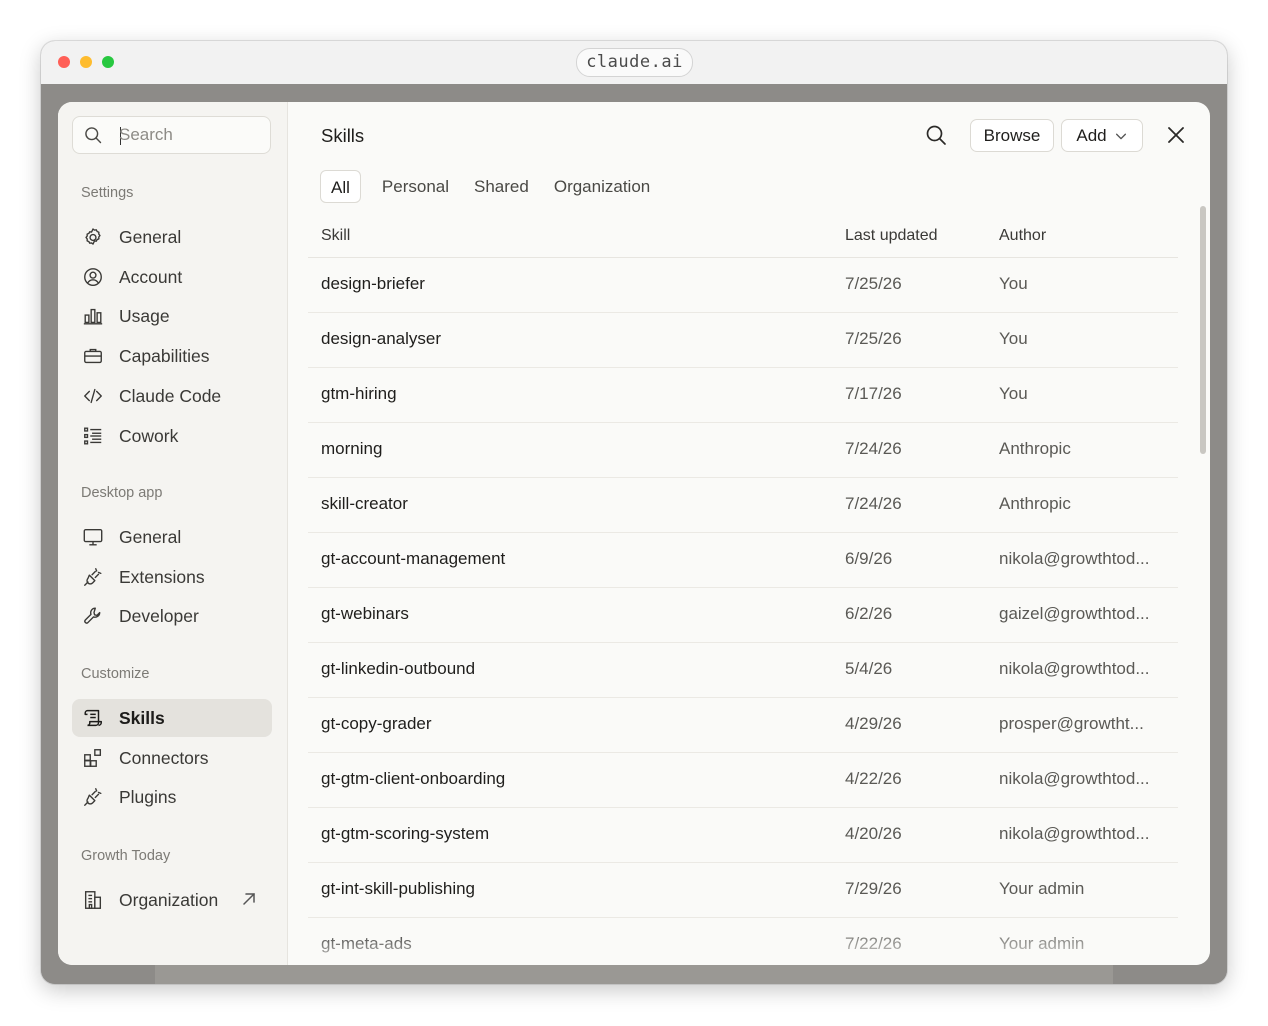  I want to click on sidebar-item-label: Account, so click(151, 276).